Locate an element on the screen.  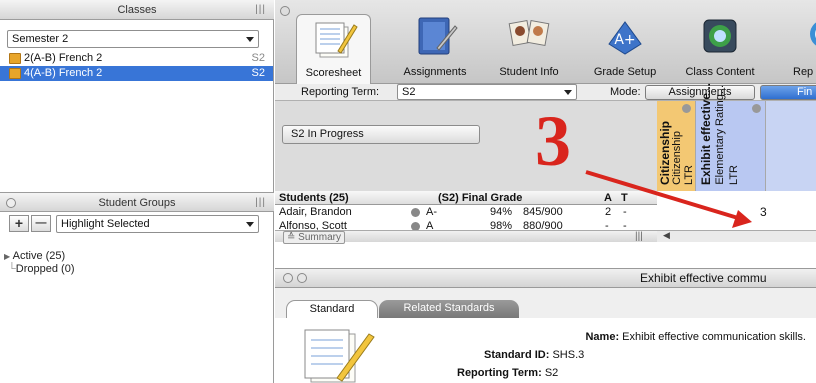
classes-title: Classes is located at coordinates (137, 10).